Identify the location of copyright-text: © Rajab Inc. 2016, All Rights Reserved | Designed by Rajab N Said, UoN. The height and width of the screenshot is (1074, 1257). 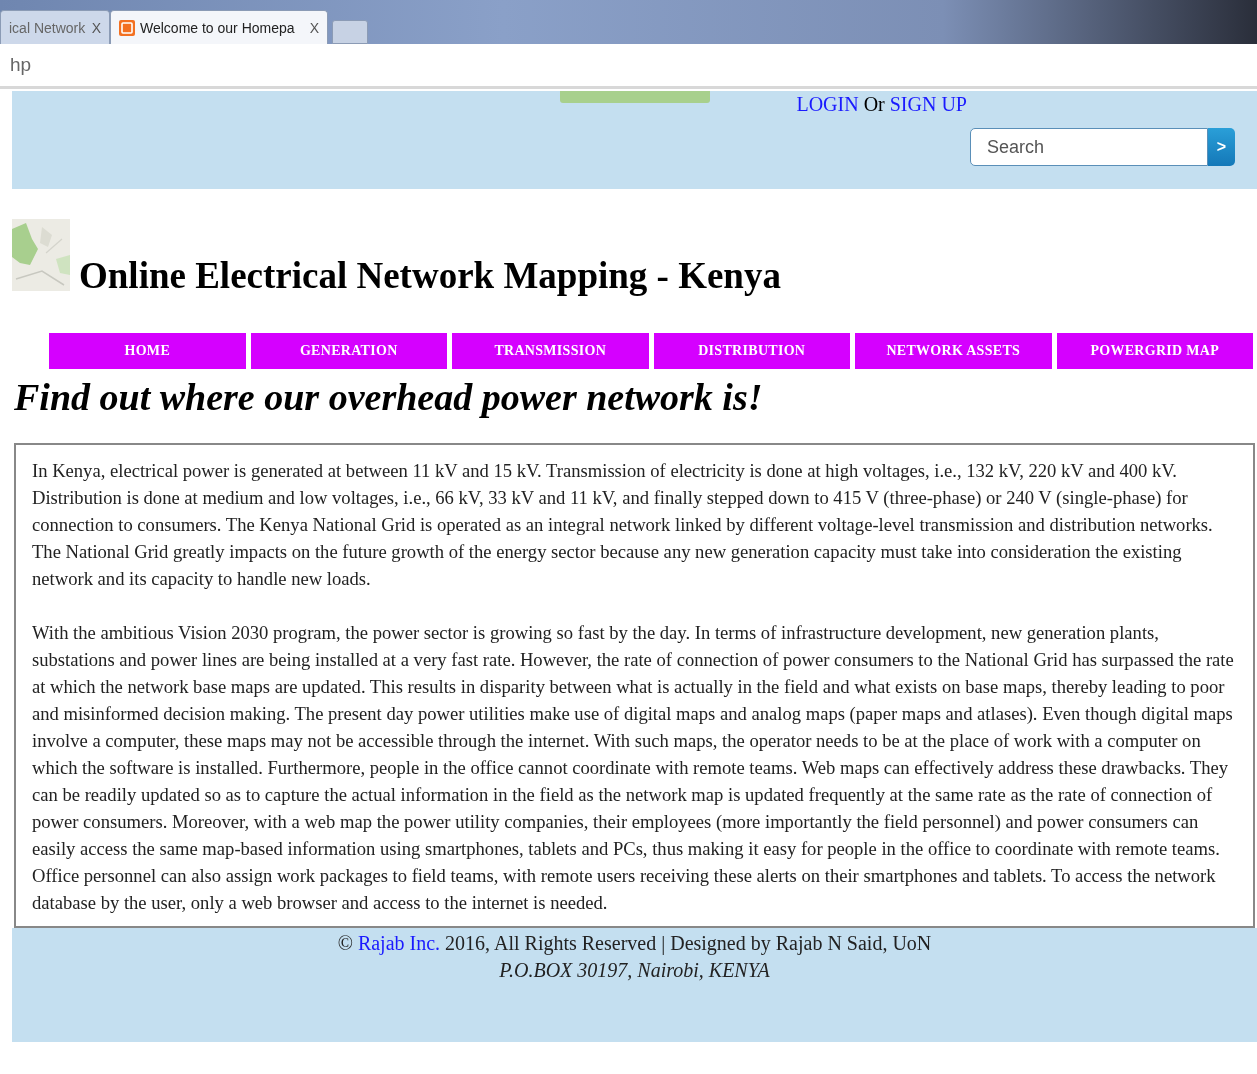
(634, 944).